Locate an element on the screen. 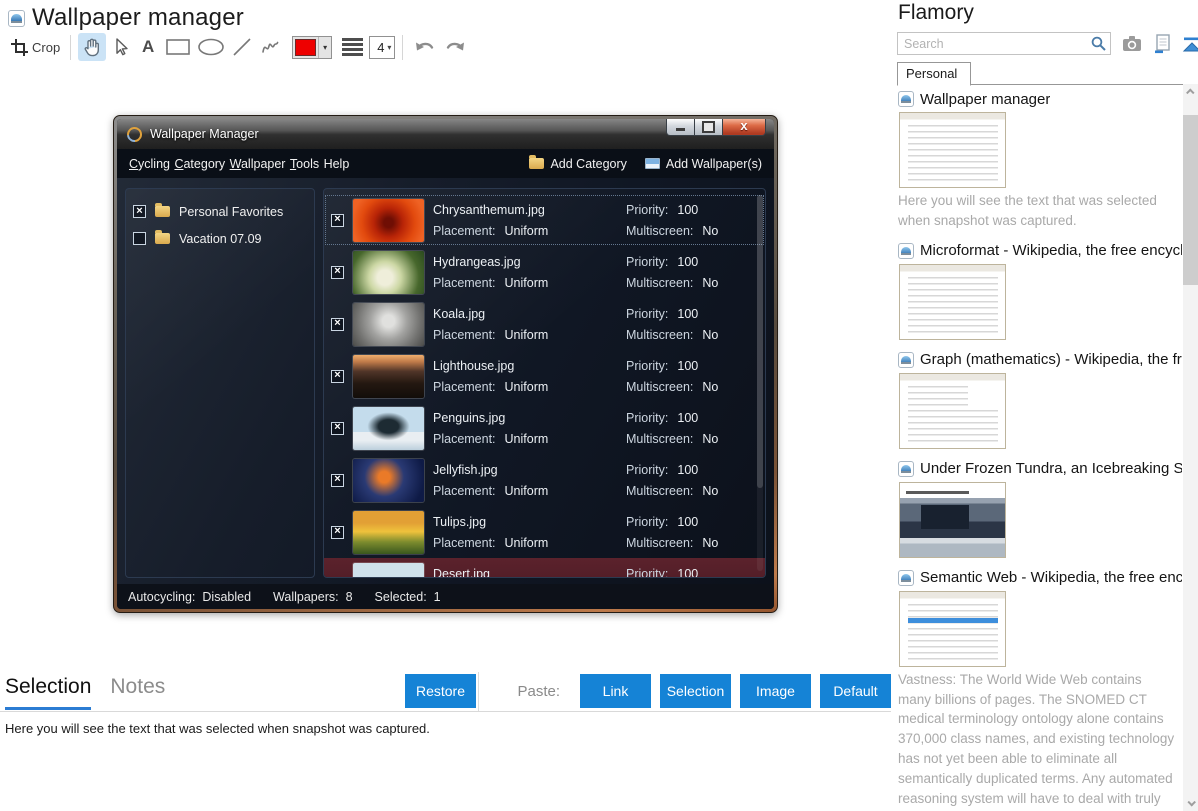  sidebar-tab-bar: Personal is located at coordinates (1047, 73).